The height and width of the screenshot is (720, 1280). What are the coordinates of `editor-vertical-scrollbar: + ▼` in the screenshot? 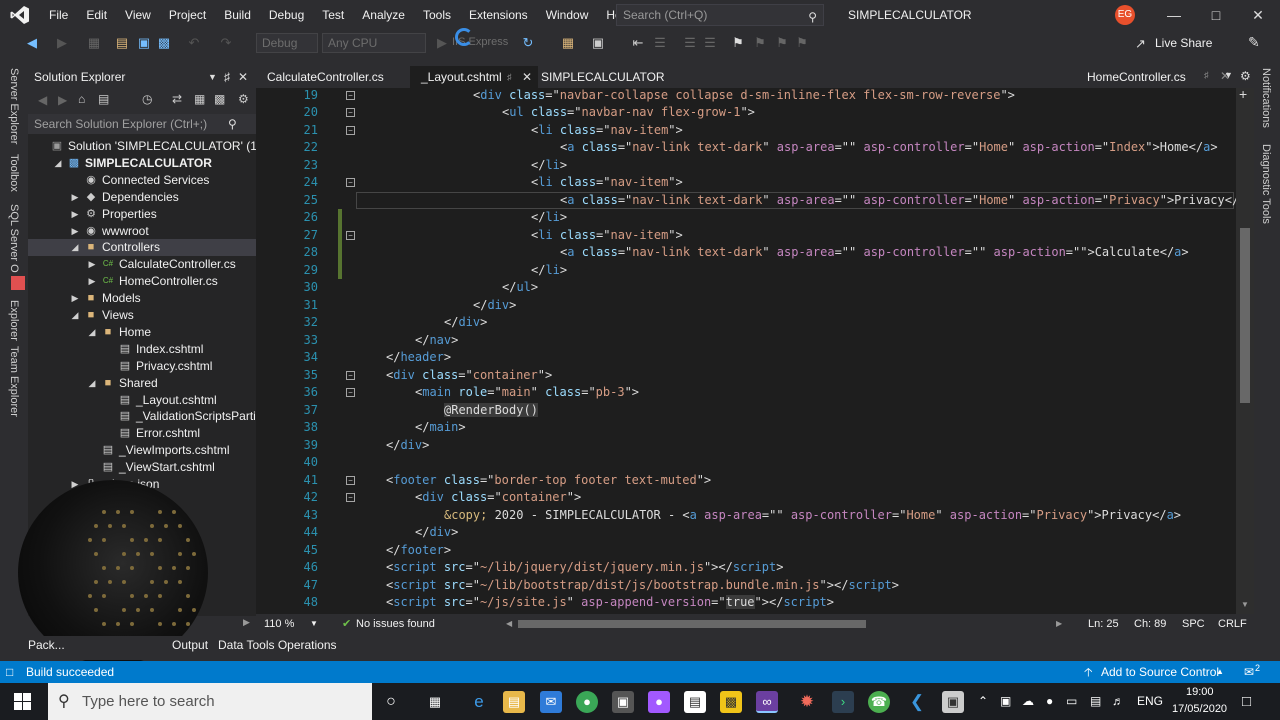 It's located at (1245, 350).